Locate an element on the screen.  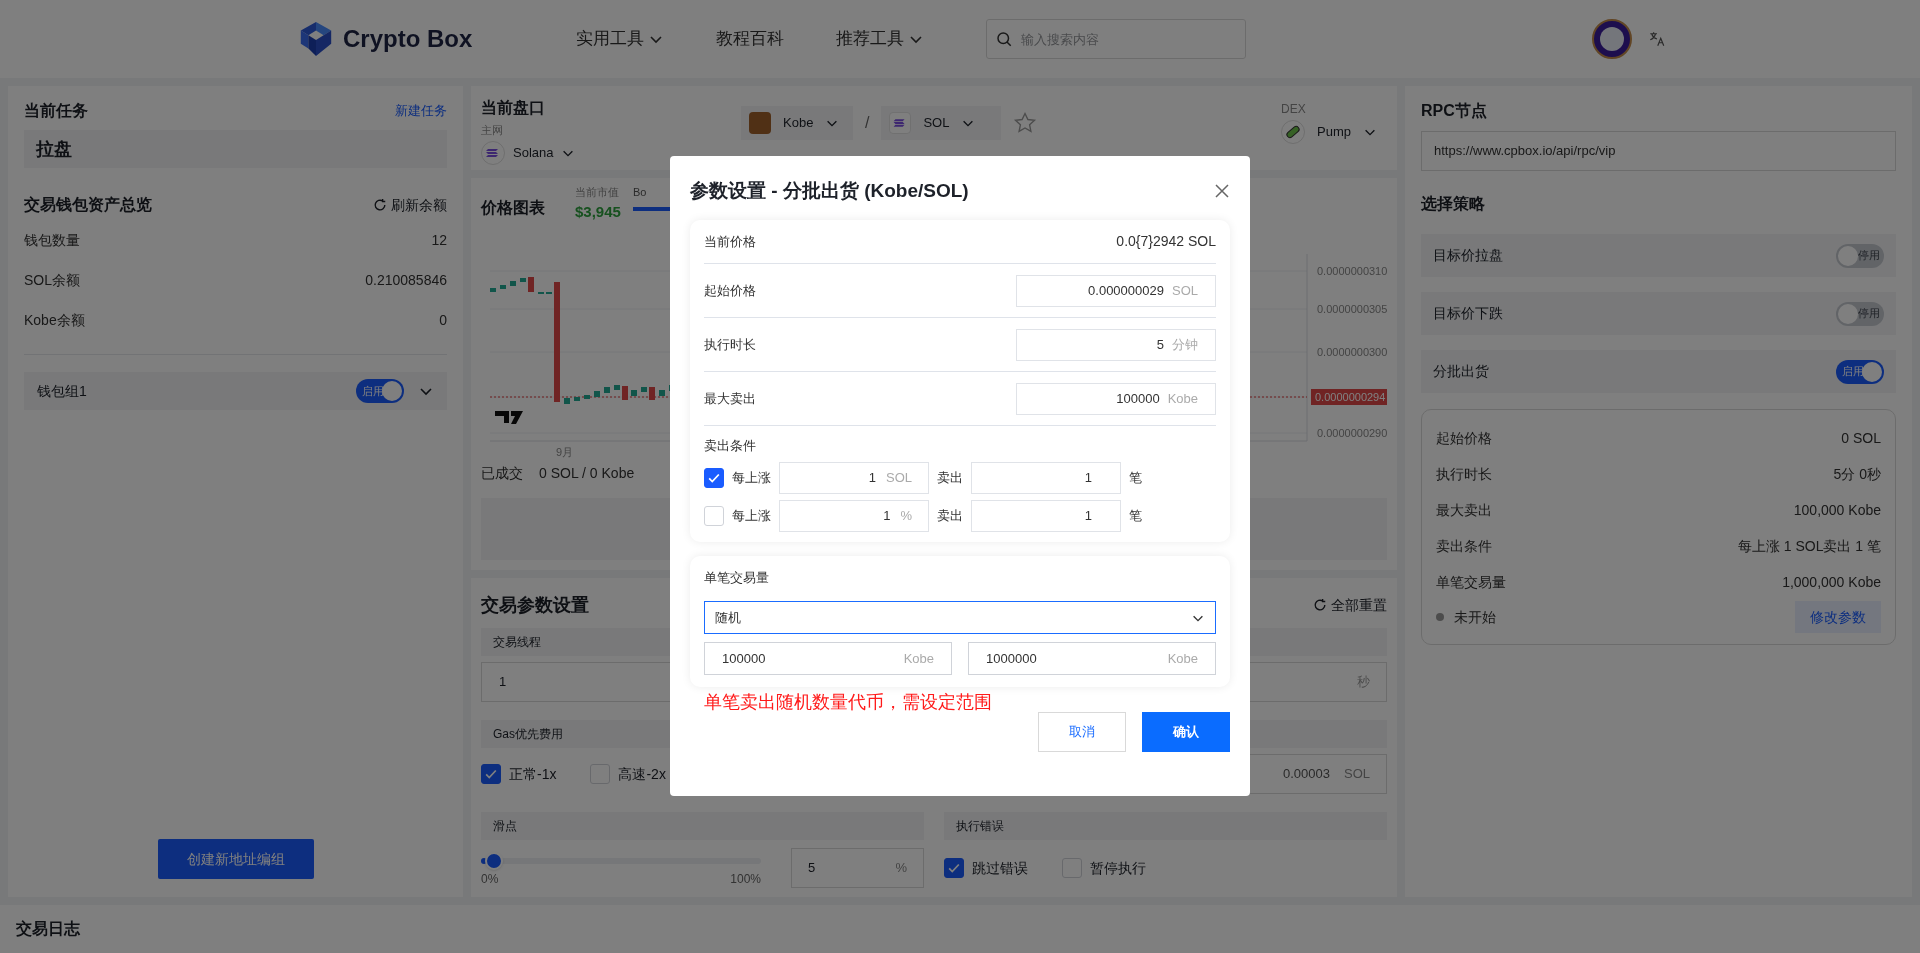
slider-thumb is located at coordinates (493, 861).